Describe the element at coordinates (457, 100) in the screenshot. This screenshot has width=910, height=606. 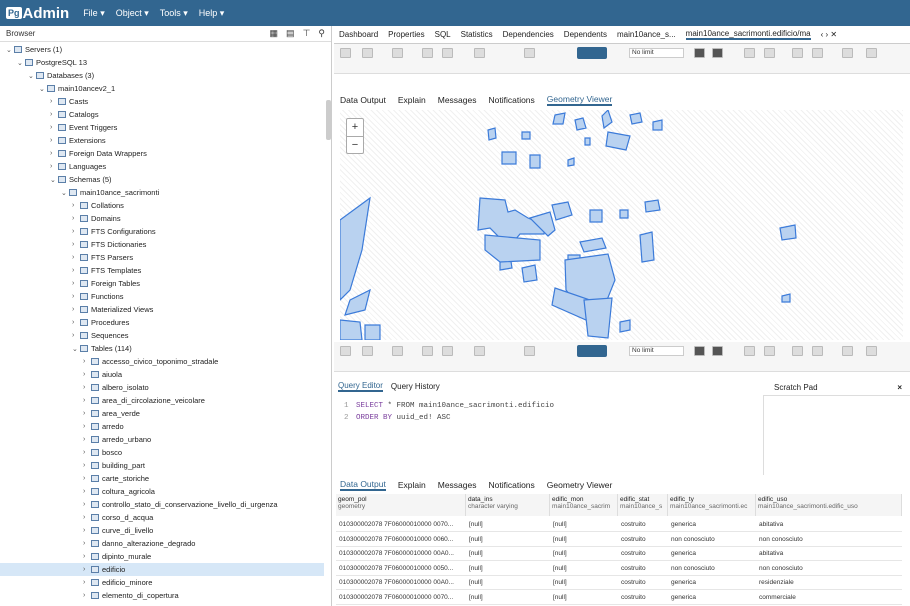
I see `tab-messages: Messages` at that location.